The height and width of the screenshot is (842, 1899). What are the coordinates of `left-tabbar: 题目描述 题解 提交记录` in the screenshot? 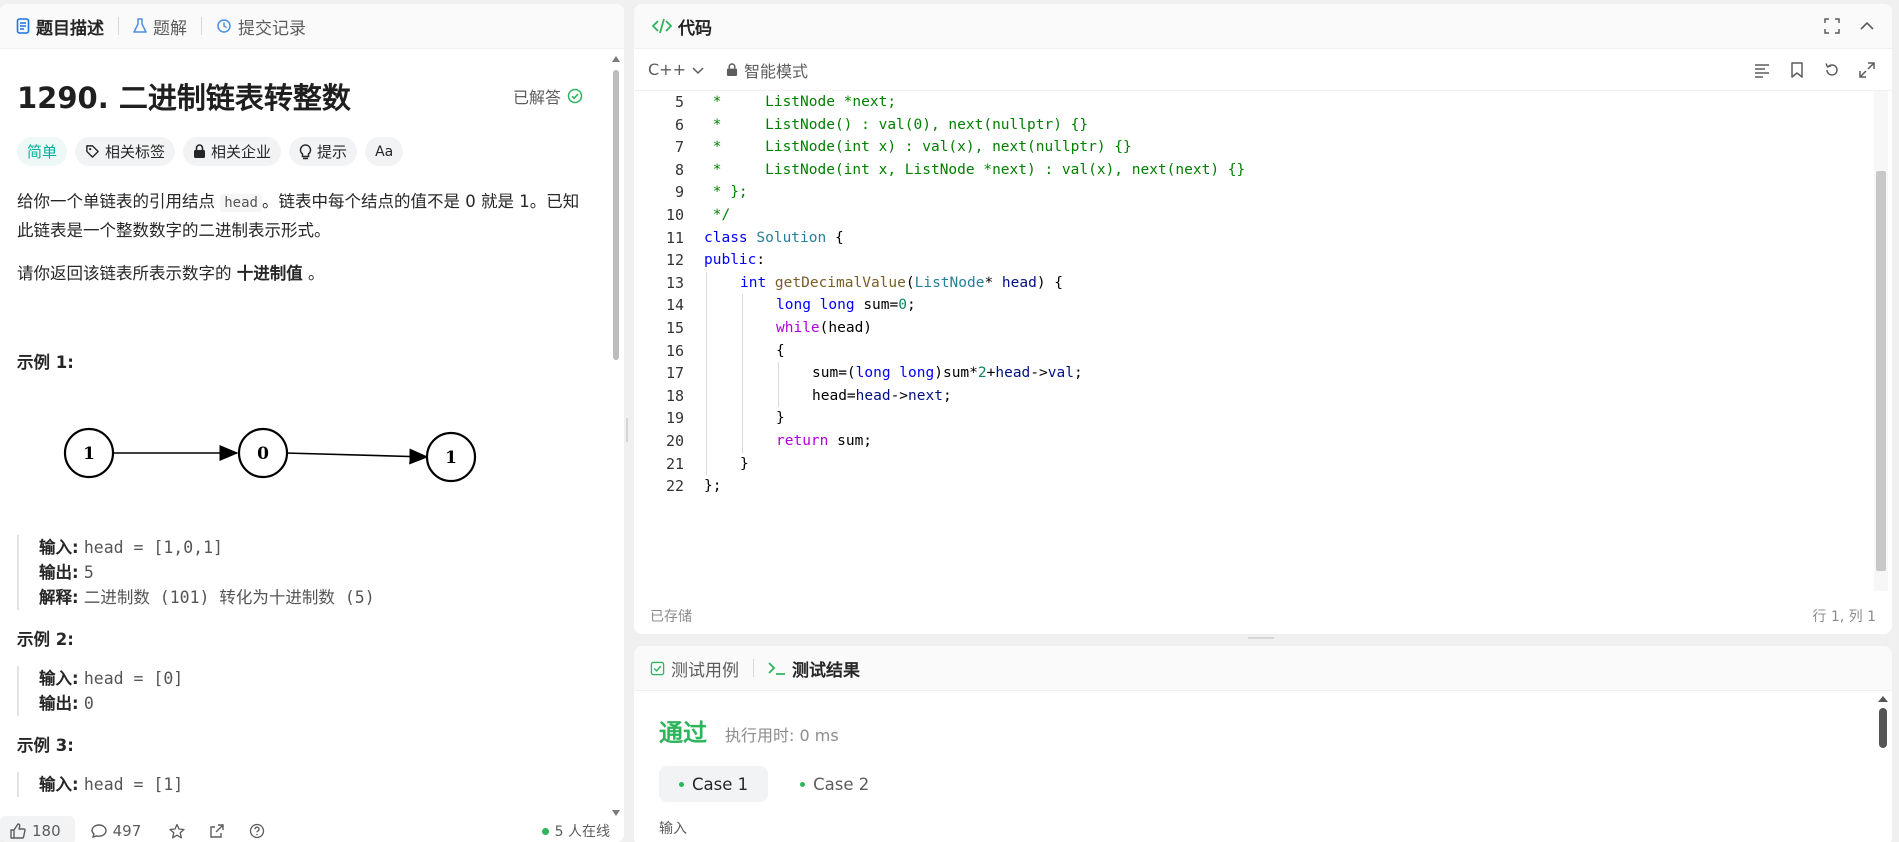 It's located at (312, 26).